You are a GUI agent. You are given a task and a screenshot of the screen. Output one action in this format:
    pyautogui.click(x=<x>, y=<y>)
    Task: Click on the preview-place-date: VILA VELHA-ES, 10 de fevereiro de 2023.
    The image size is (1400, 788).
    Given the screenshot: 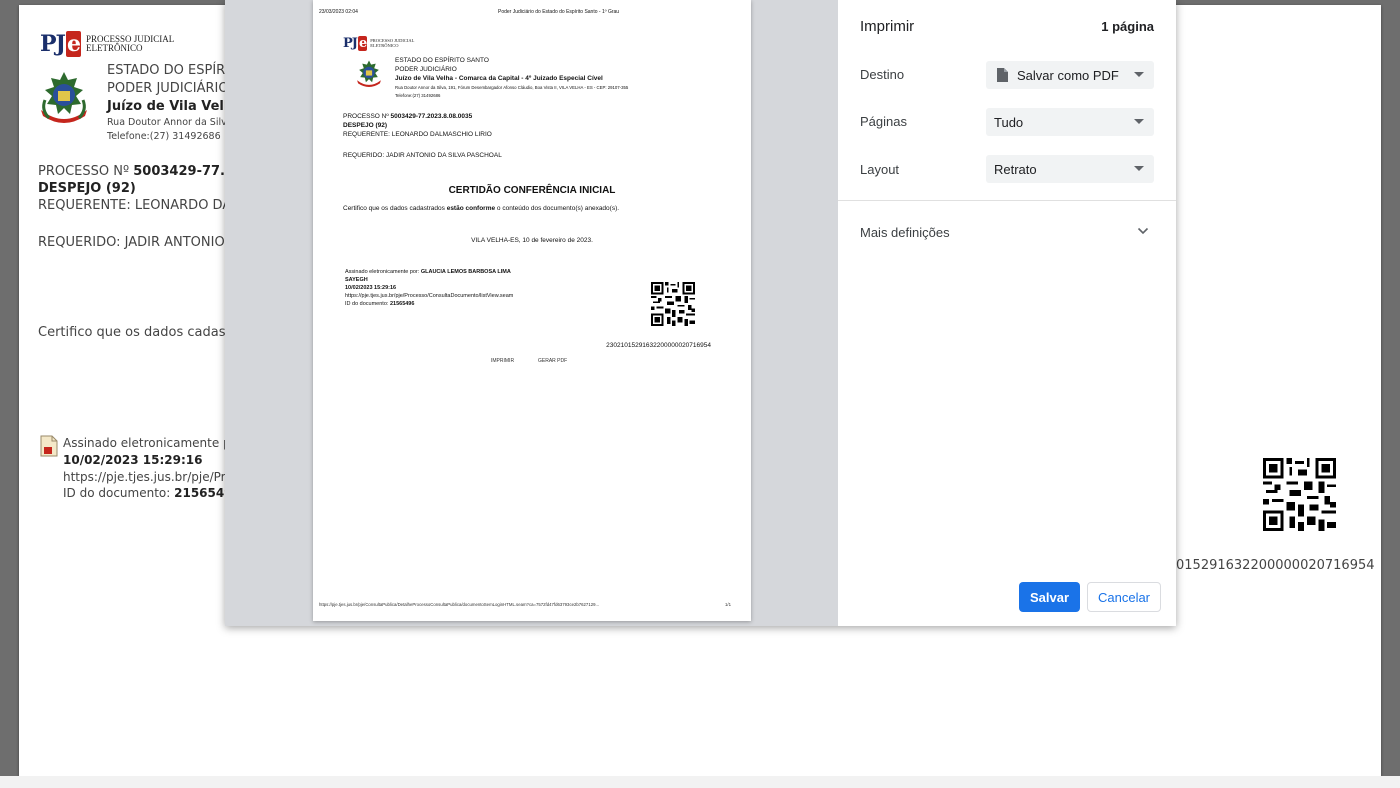 What is the action you would take?
    pyautogui.click(x=532, y=240)
    